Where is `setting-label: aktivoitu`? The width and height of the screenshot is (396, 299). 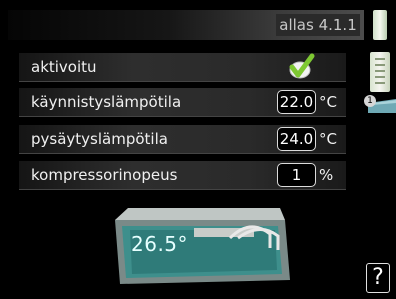 setting-label: aktivoitu is located at coordinates (64, 67).